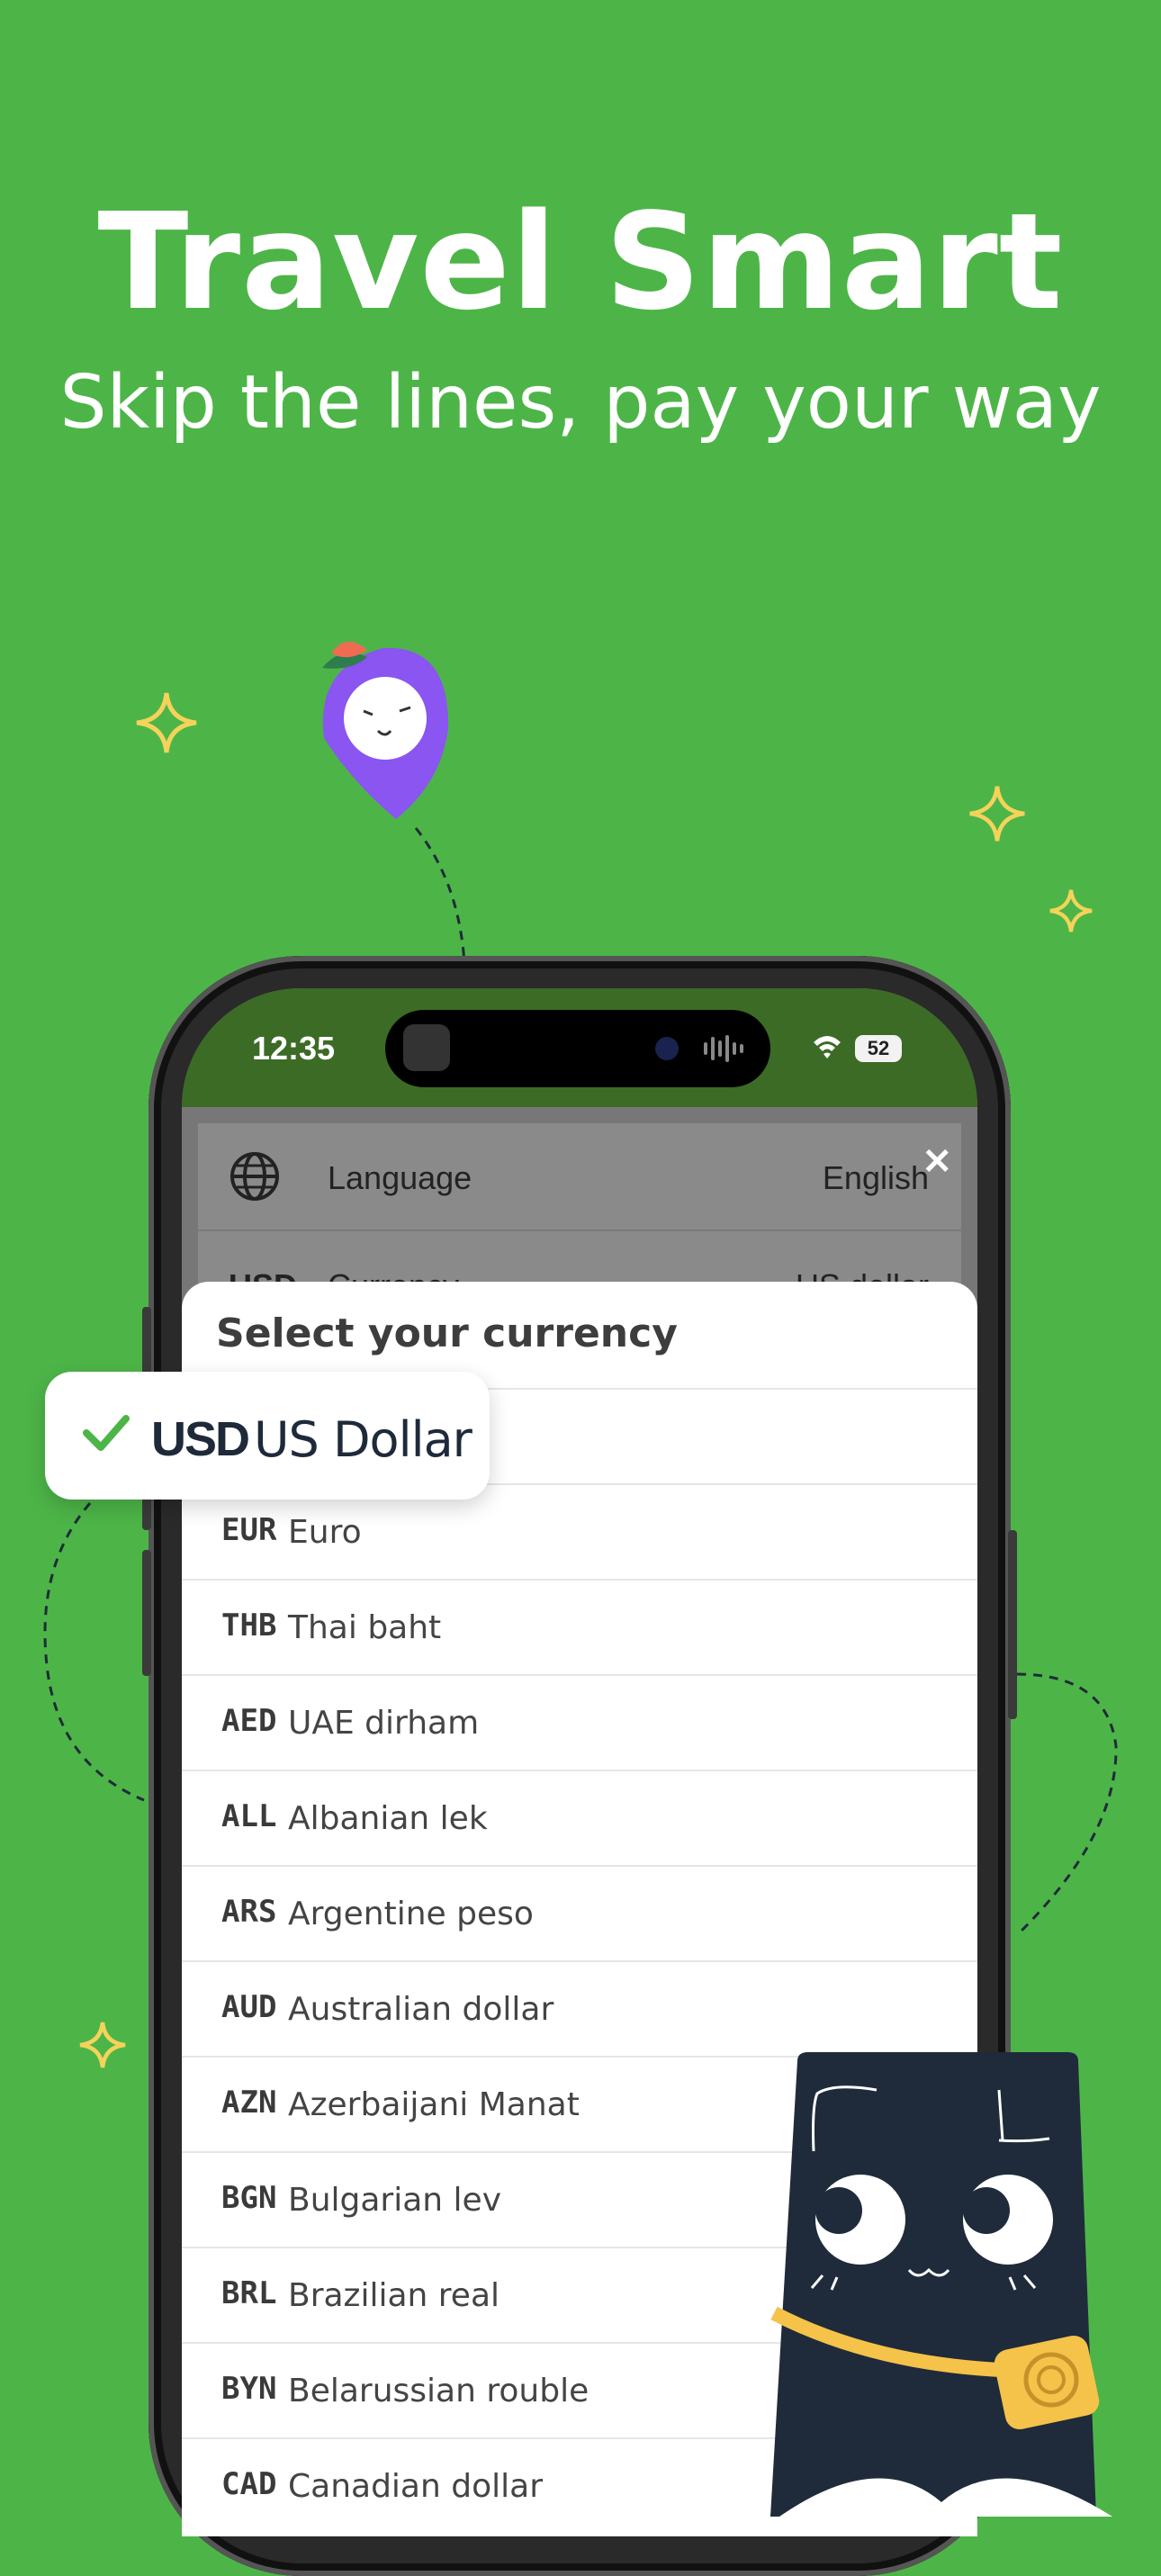 The width and height of the screenshot is (1161, 2576). What do you see at coordinates (579, 2009) in the screenshot?
I see `currency-option: AUD Australian dollar` at bounding box center [579, 2009].